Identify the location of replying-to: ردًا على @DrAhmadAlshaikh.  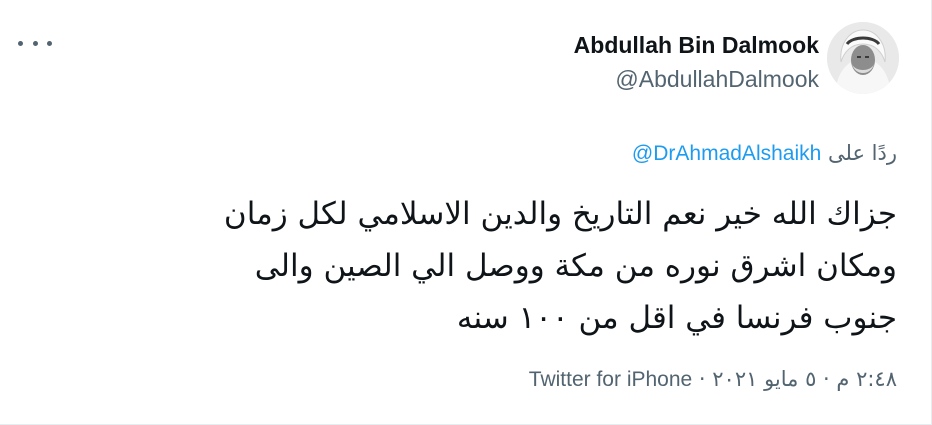
(764, 153).